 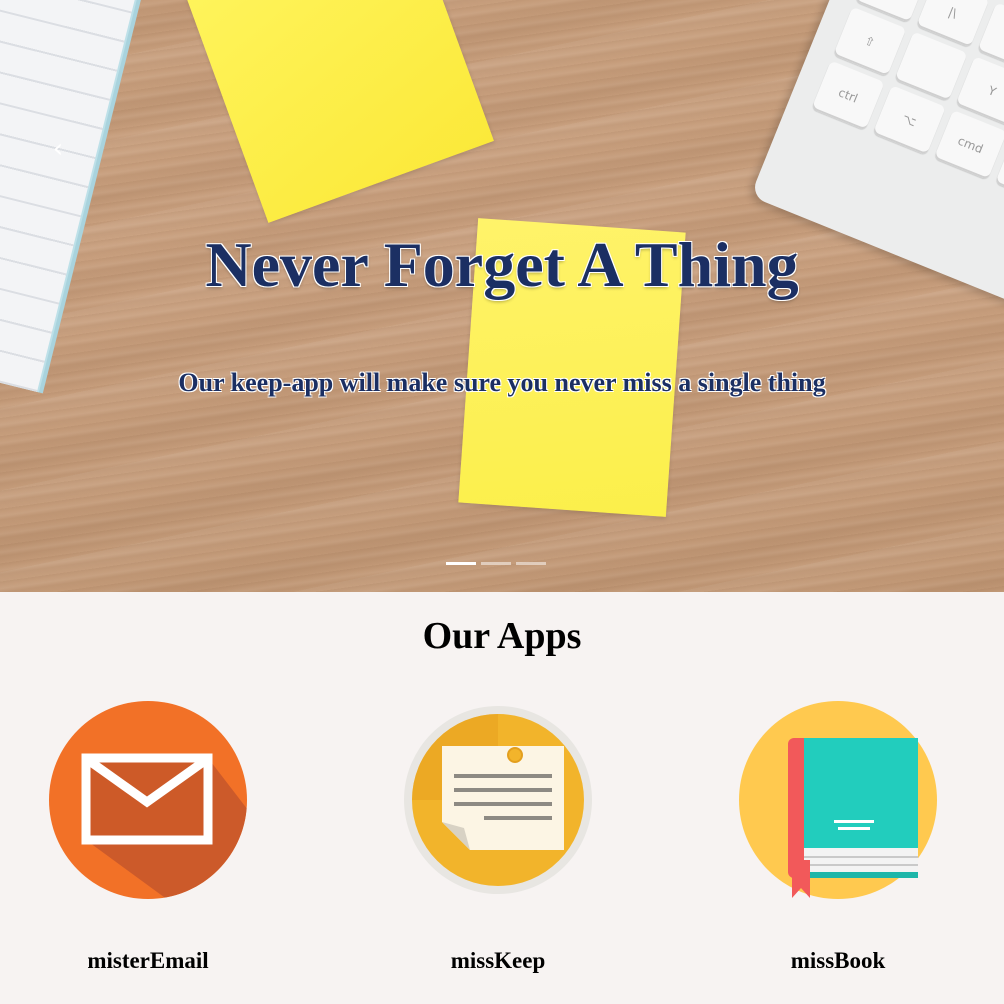 I want to click on hero-title: Never Forget A Thing, so click(x=502, y=264).